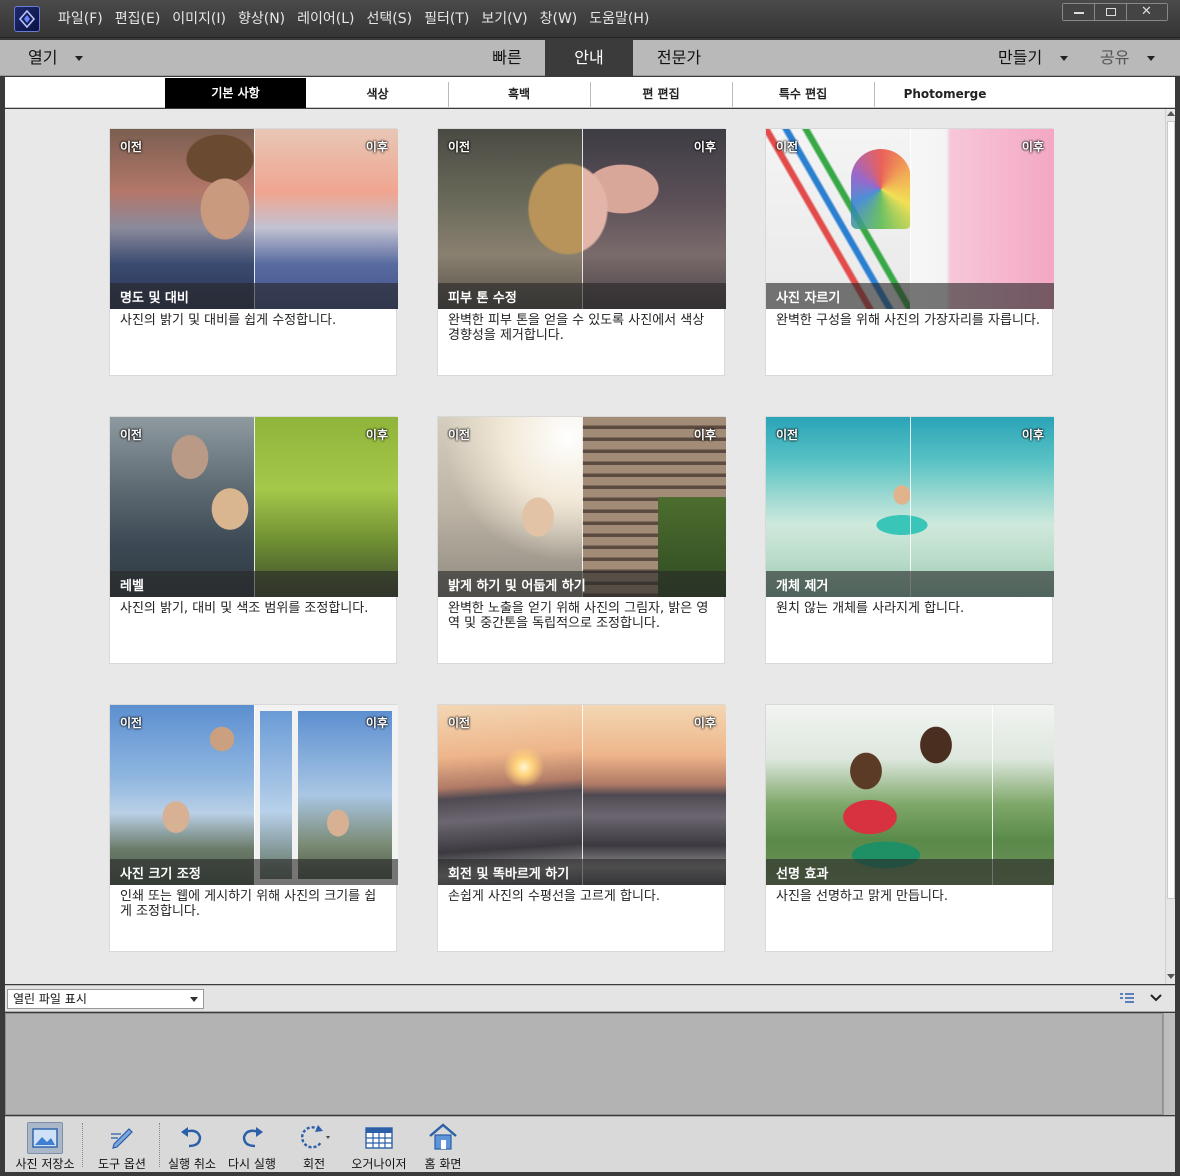 The height and width of the screenshot is (1176, 1180). Describe the element at coordinates (1169, 1064) in the screenshot. I see `photo-bin-scrollbar` at that location.